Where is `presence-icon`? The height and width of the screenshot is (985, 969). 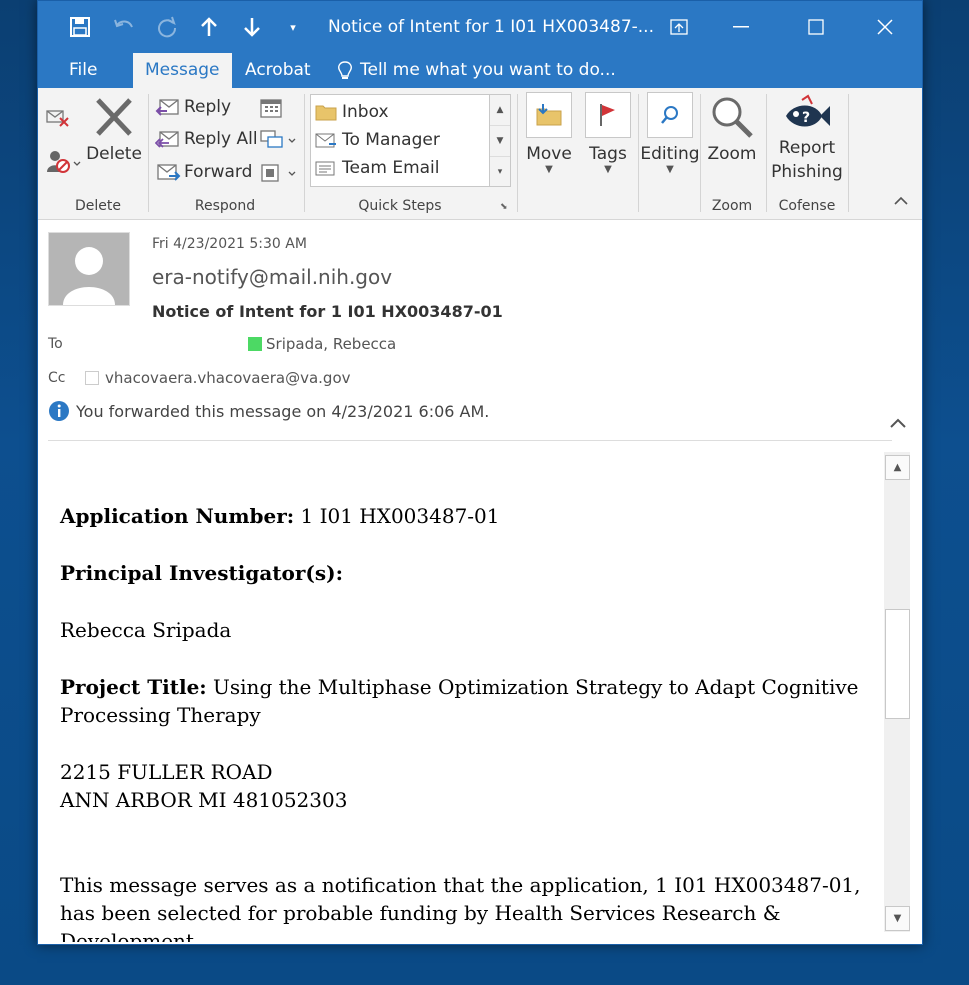 presence-icon is located at coordinates (255, 344).